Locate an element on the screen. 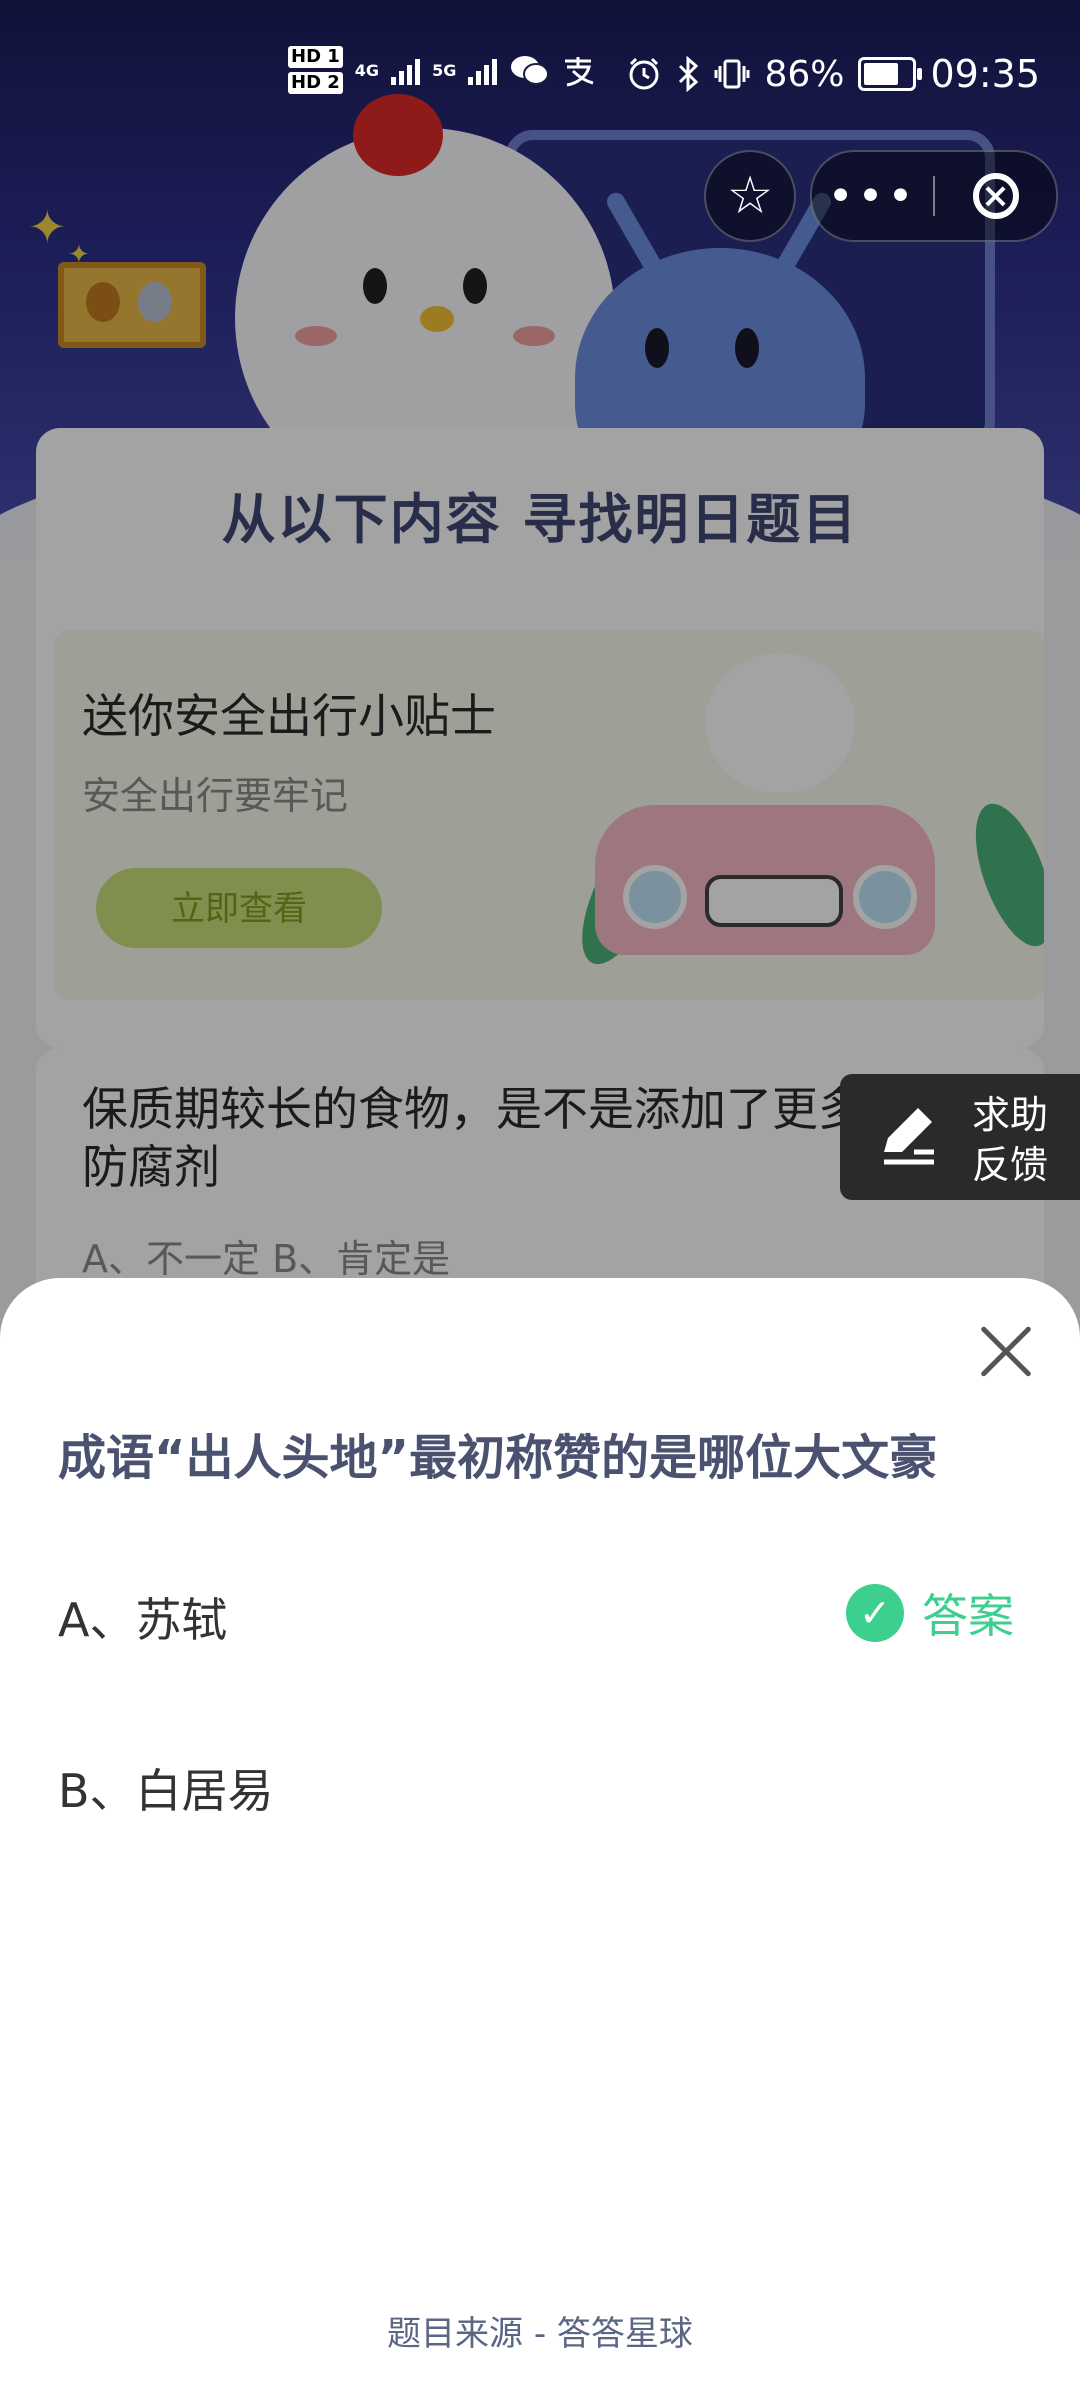 This screenshot has width=1080, height=2400. star-icon: ☆ is located at coordinates (750, 196).